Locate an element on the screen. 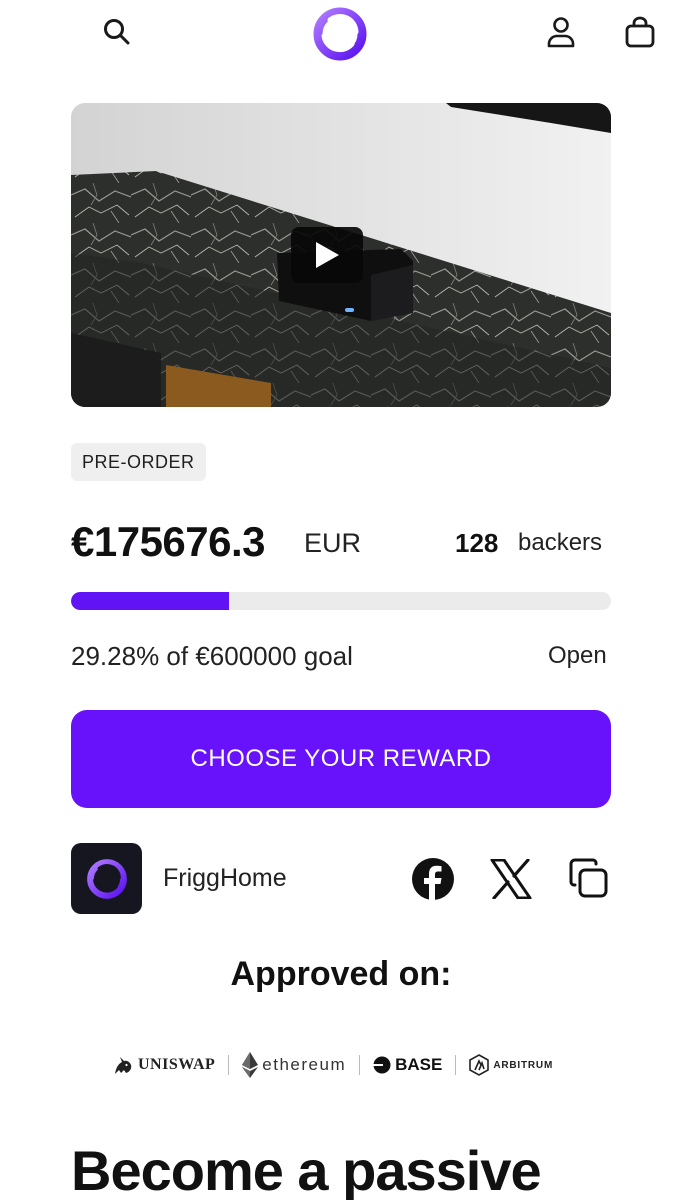 This screenshot has width=682, height=1200. currency-label: EUR is located at coordinates (333, 543).